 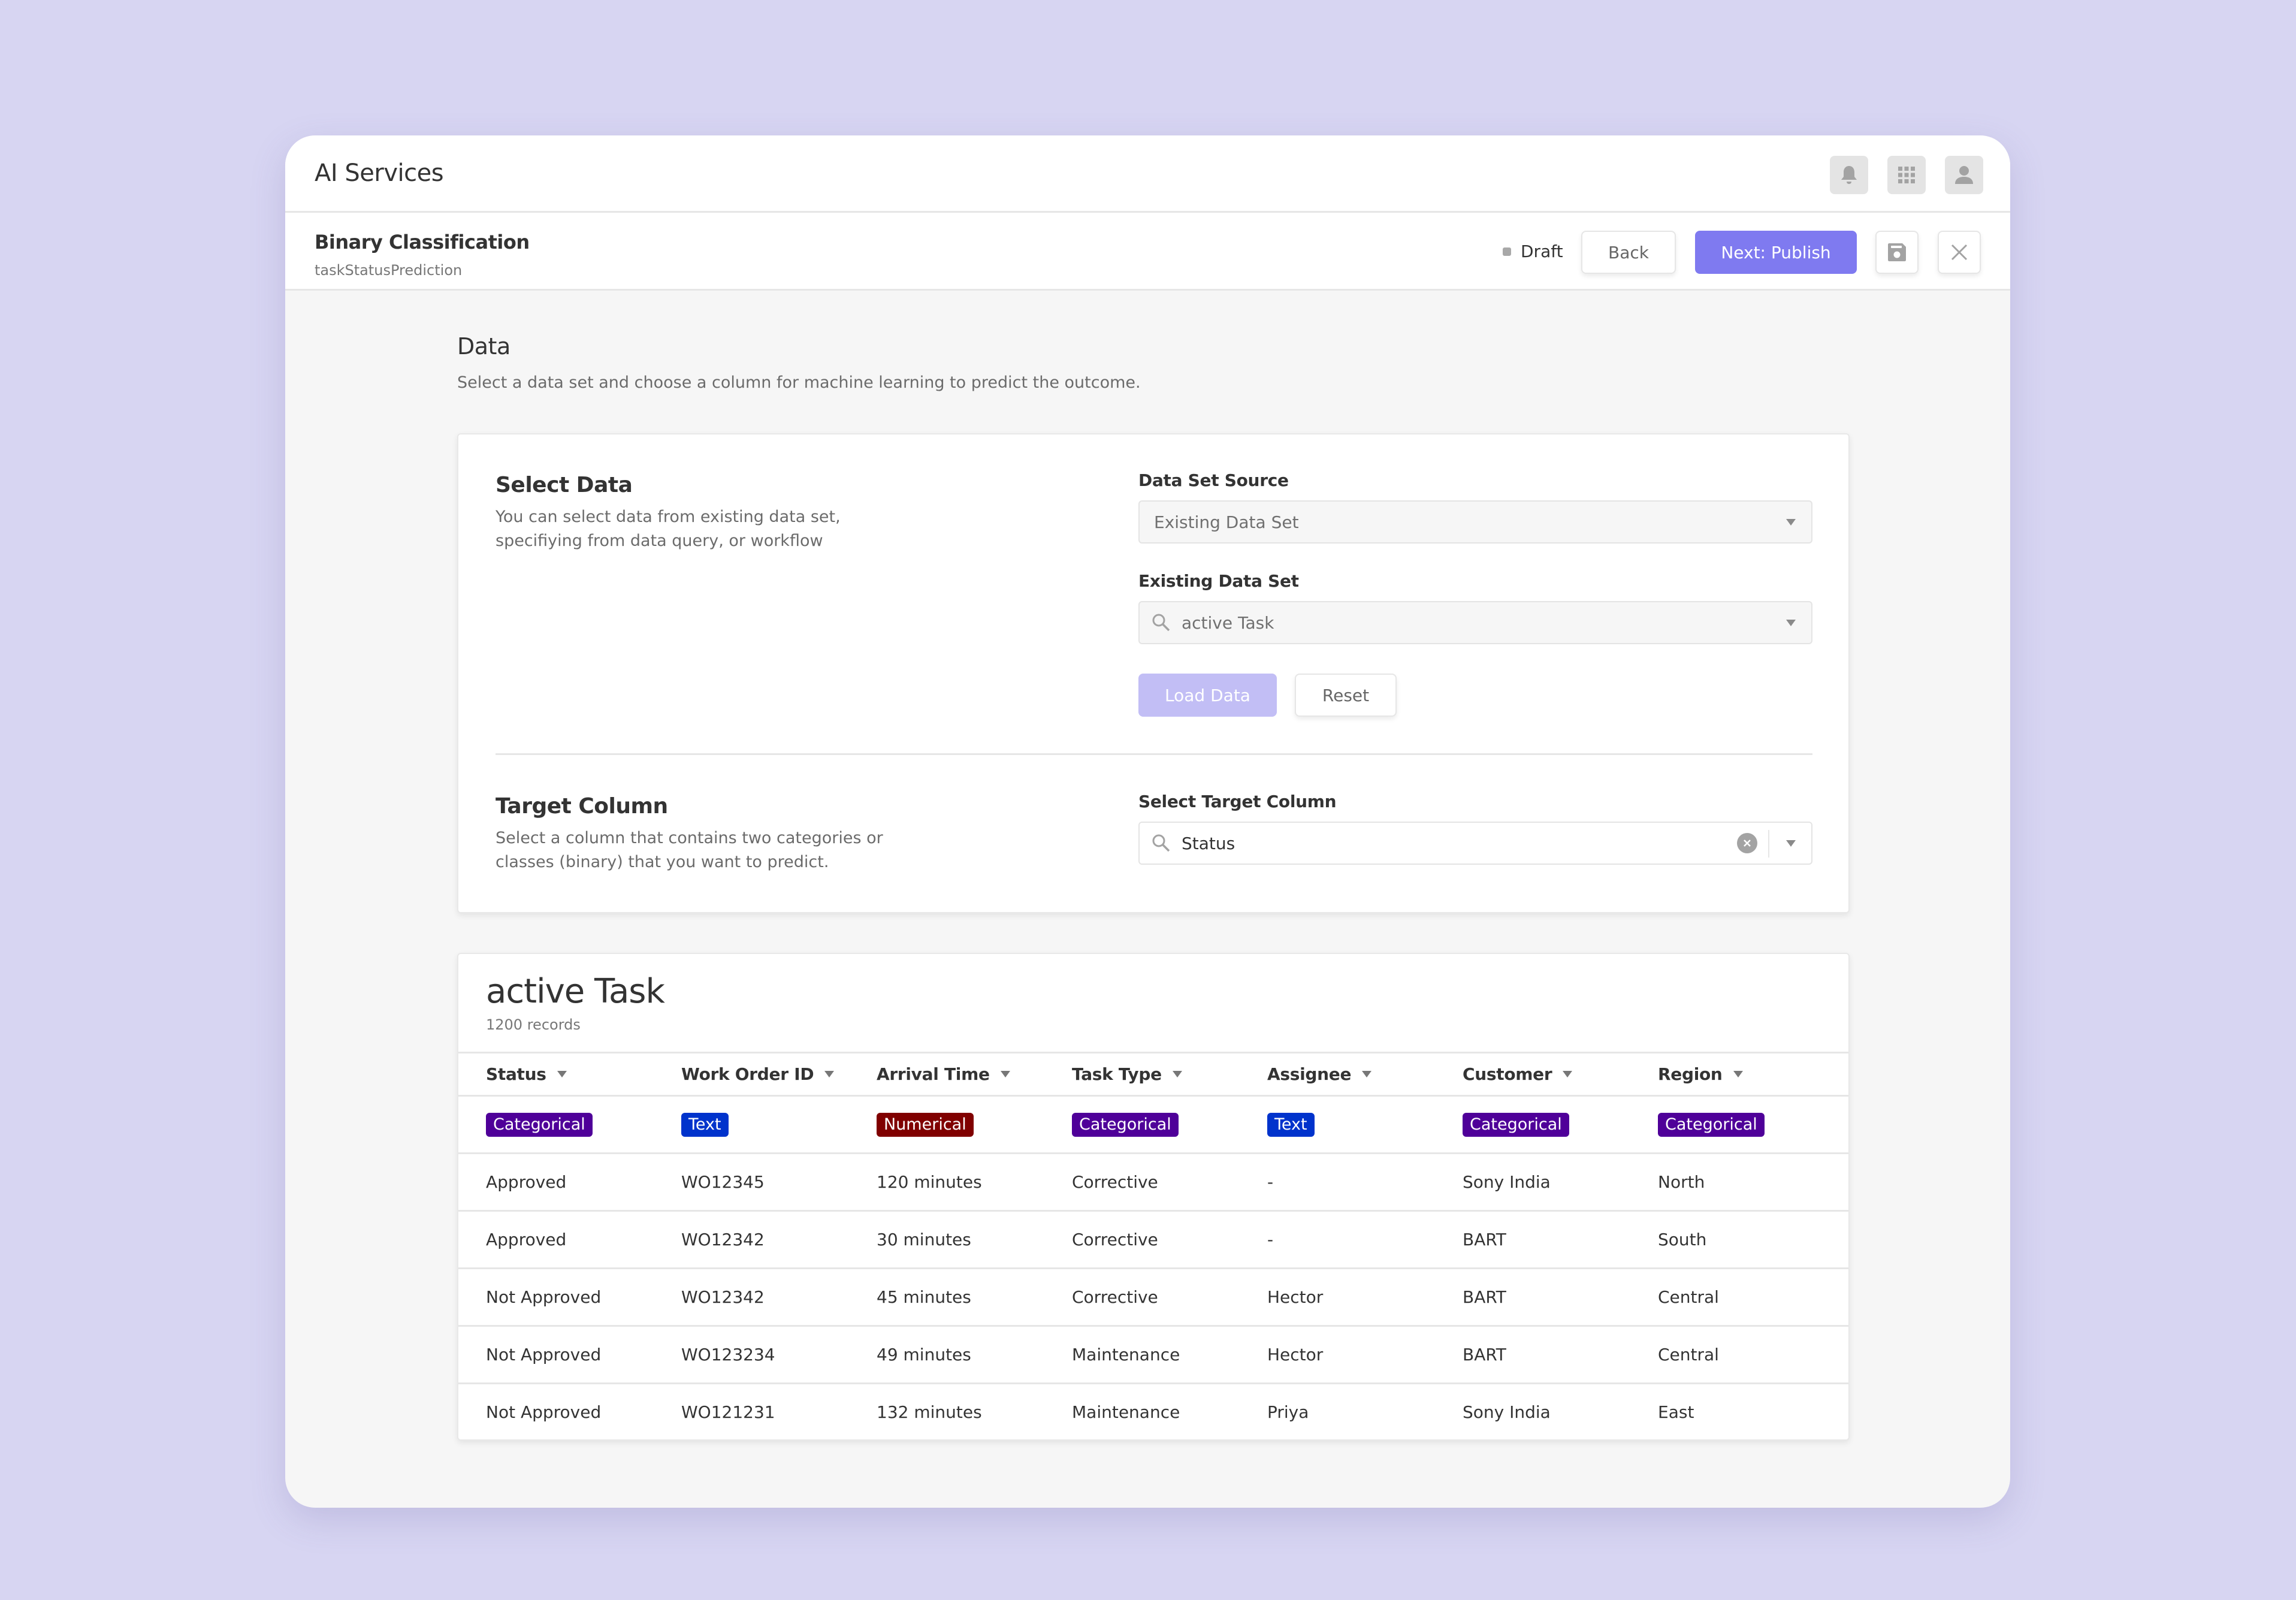 I want to click on model-type-title: Binary Classification, so click(x=422, y=242).